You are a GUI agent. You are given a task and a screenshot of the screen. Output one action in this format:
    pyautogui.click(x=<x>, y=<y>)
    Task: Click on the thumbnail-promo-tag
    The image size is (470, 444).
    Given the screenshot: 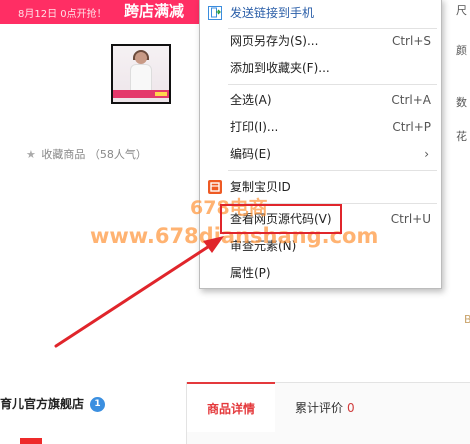 What is the action you would take?
    pyautogui.click(x=161, y=94)
    